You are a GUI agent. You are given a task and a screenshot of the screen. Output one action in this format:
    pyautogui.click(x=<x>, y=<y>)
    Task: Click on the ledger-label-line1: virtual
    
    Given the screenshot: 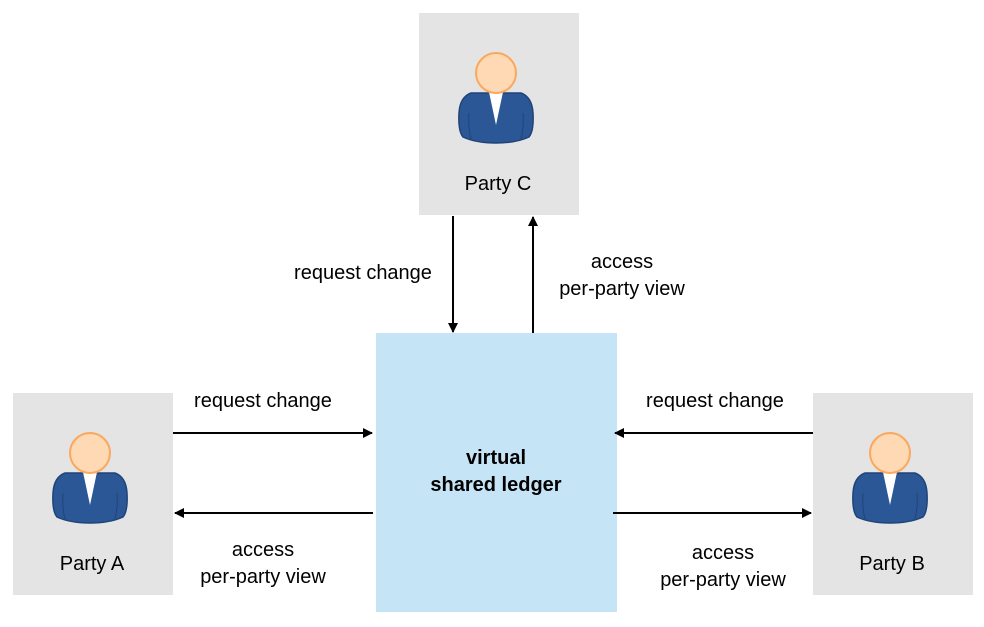 What is the action you would take?
    pyautogui.click(x=496, y=458)
    